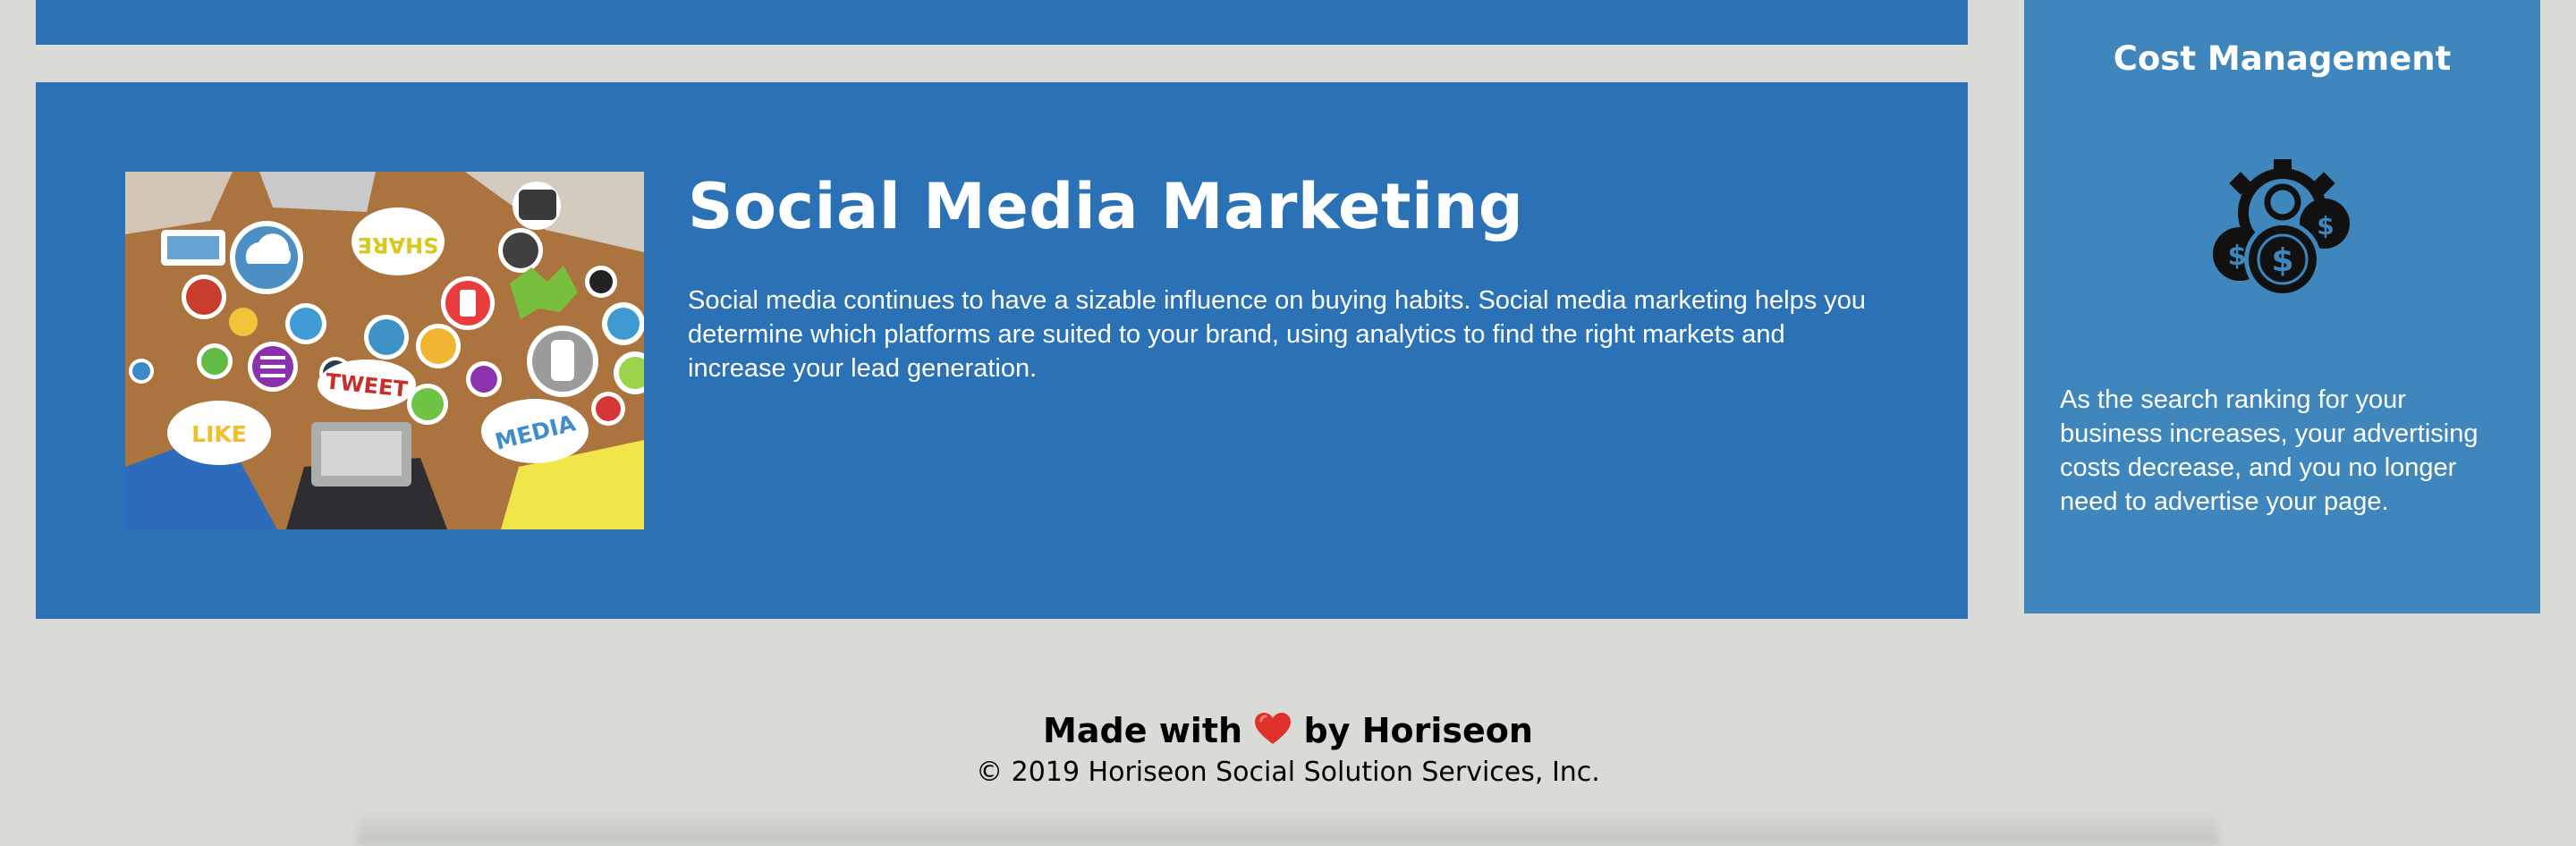 This screenshot has height=846, width=2576. What do you see at coordinates (398, 245) in the screenshot?
I see `image-share-label: SHARE` at bounding box center [398, 245].